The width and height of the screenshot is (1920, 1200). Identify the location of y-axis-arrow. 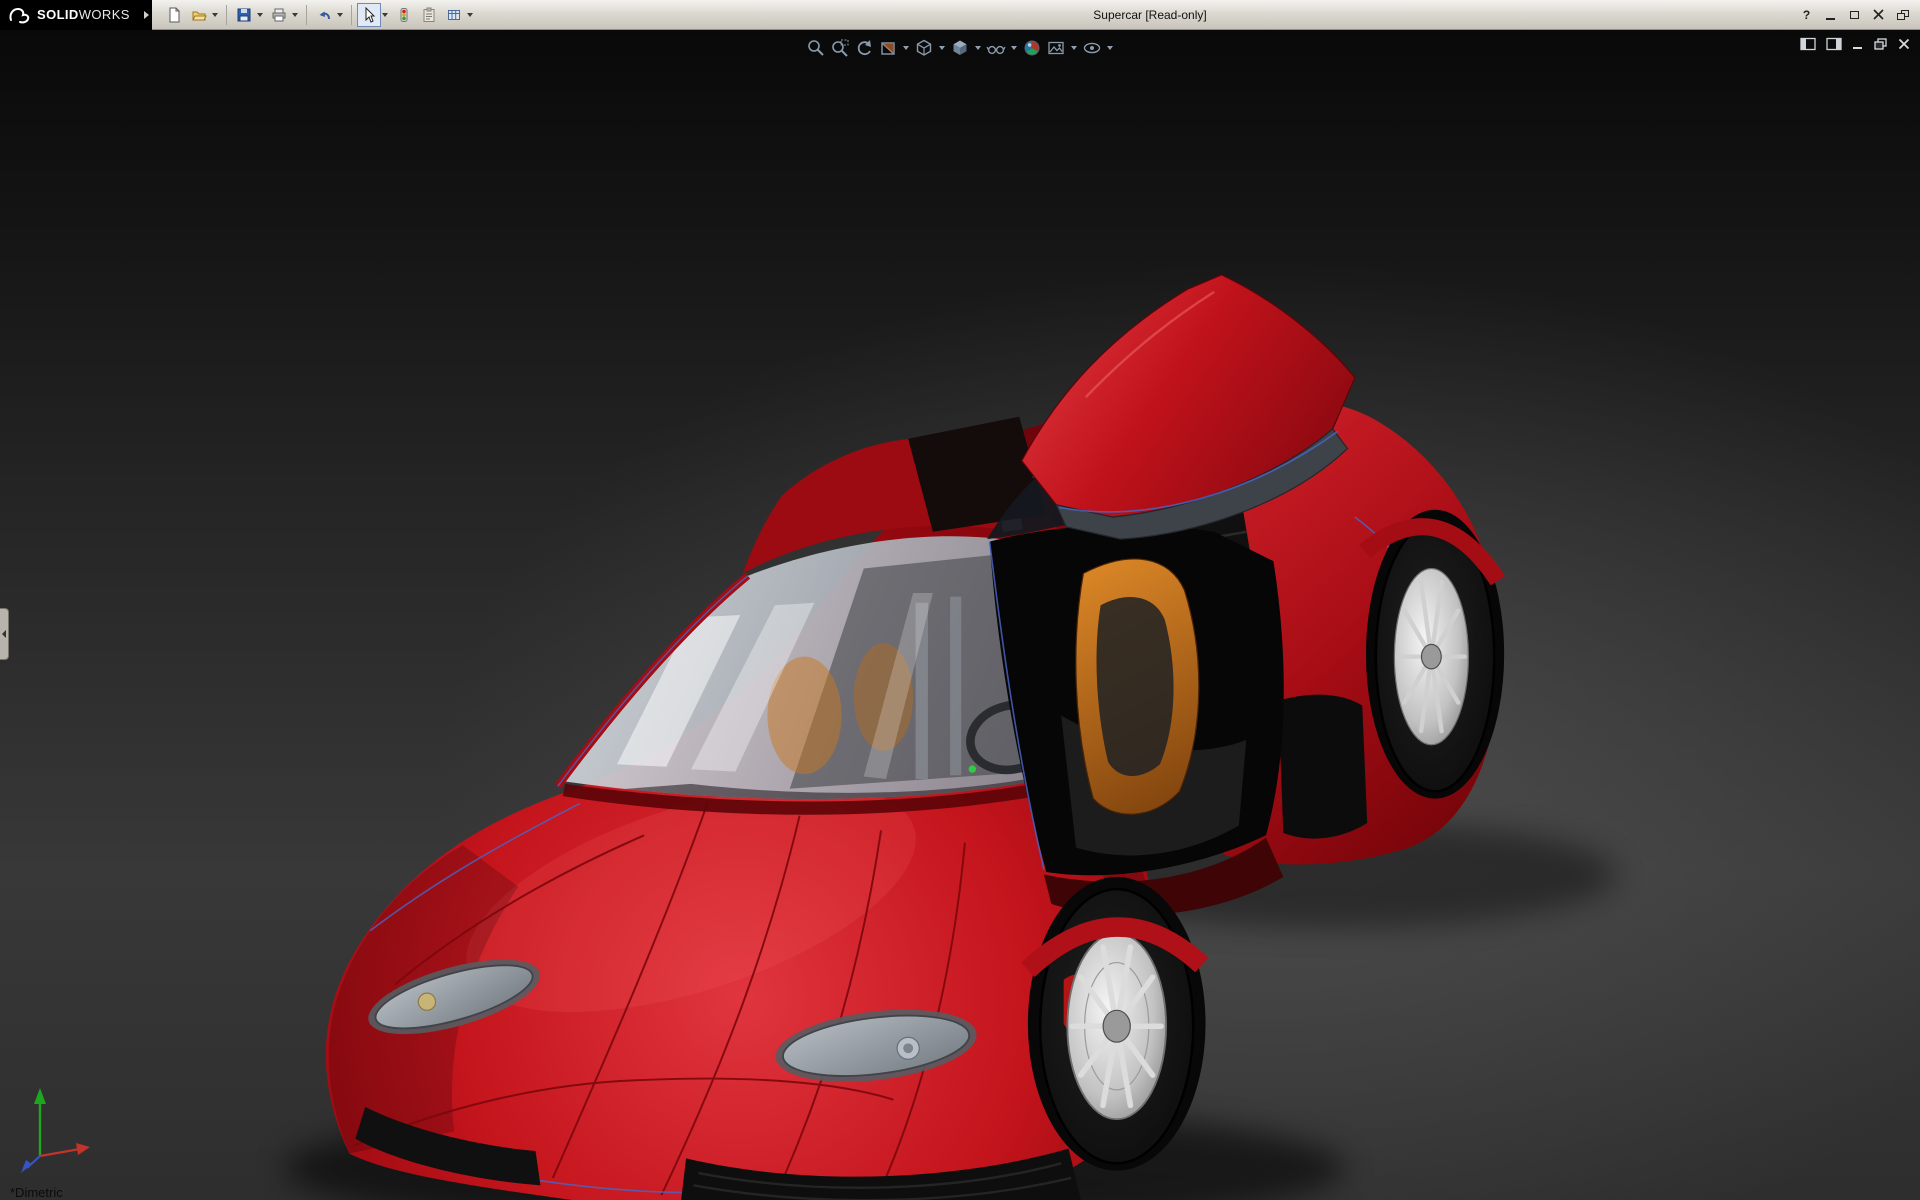
(40, 1096).